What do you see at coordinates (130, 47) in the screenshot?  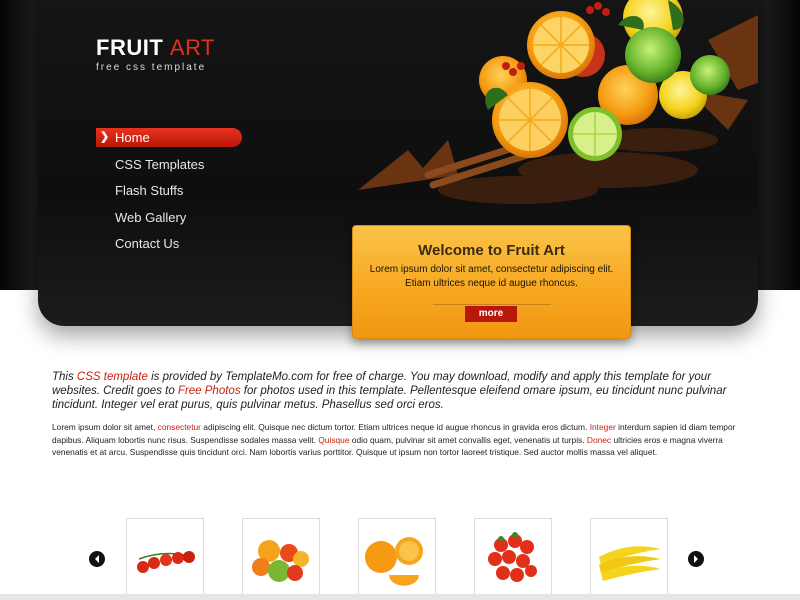 I see `logo-title-main: FRUIT` at bounding box center [130, 47].